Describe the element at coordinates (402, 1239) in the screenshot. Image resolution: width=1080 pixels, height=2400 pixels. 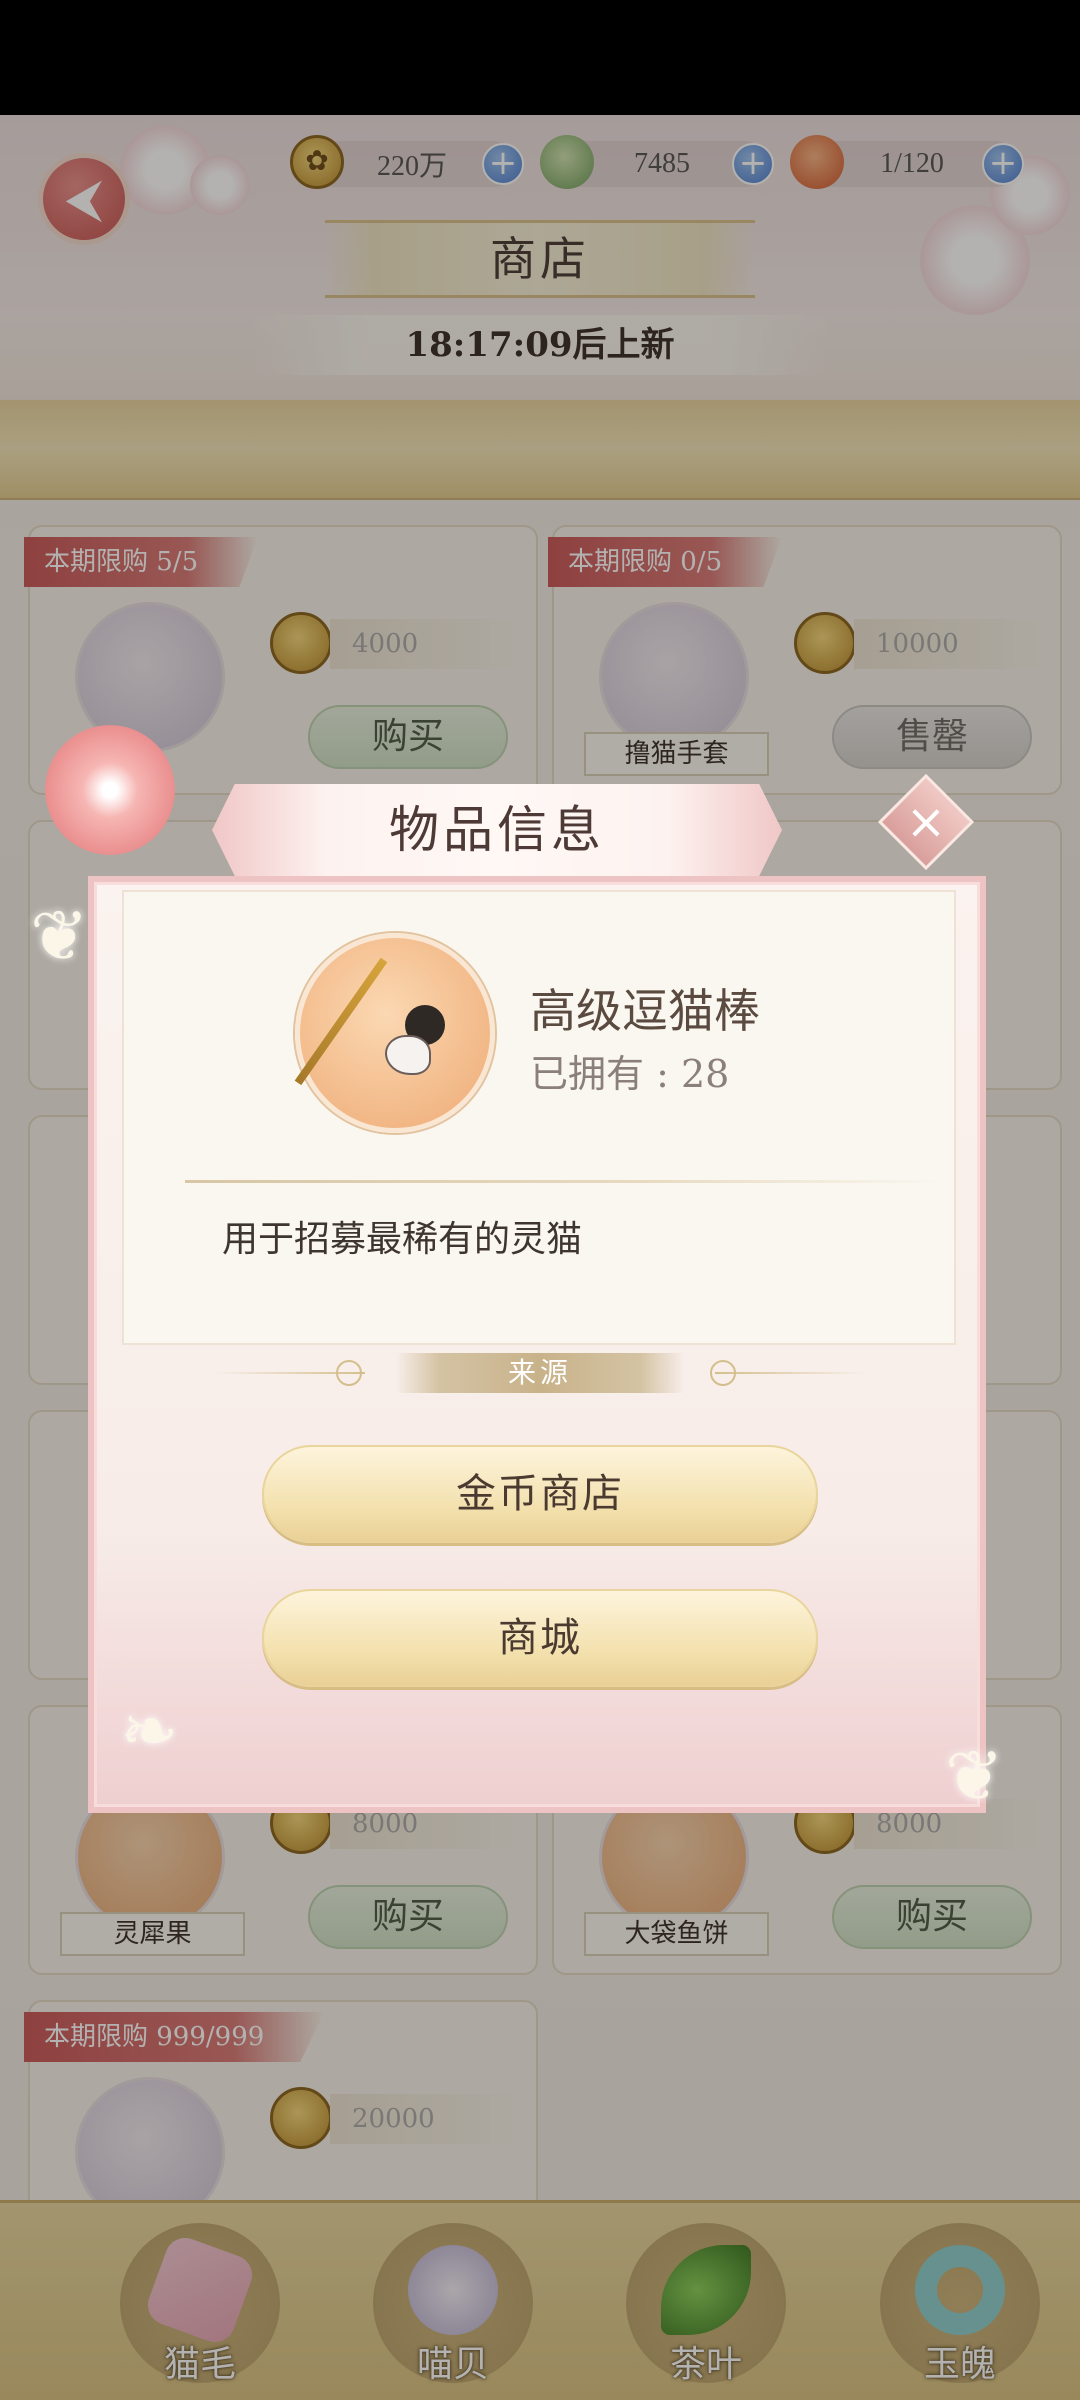
I see `item-description: 用于招募最稀有的灵猫` at that location.